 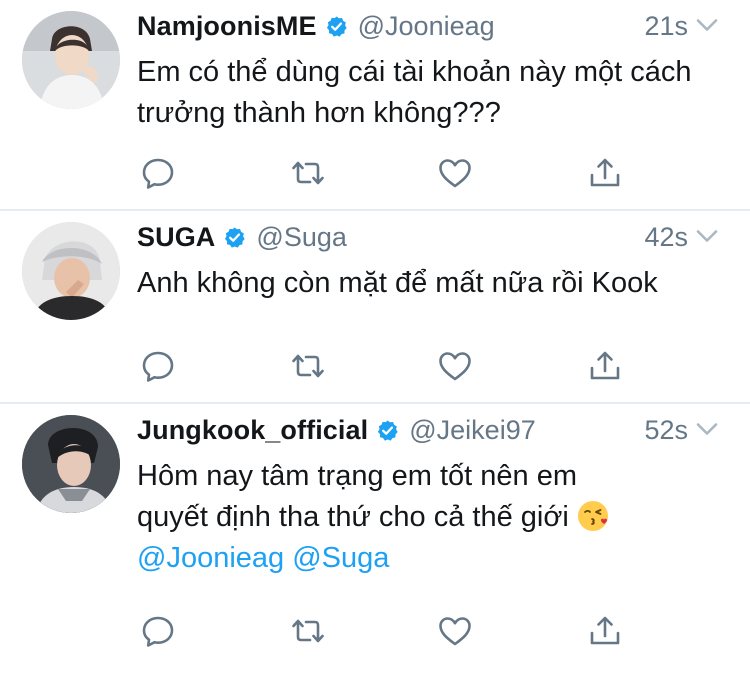 What do you see at coordinates (432, 558) in the screenshot?
I see `tweet-text-line: @Joonieag @Suga` at bounding box center [432, 558].